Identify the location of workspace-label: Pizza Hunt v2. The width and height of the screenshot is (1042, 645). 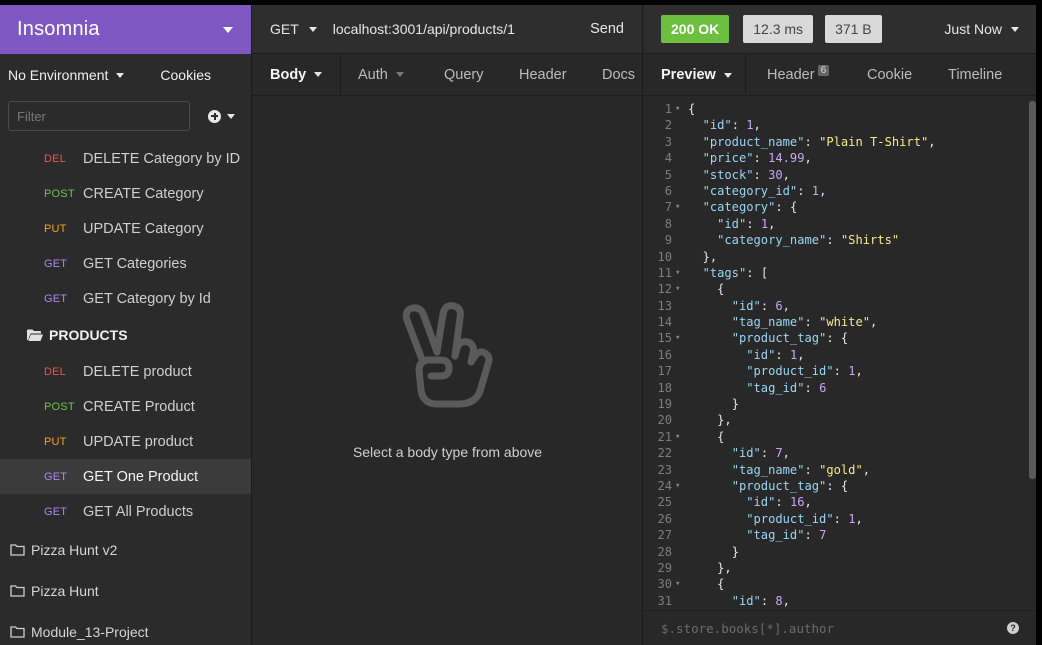
(74, 549).